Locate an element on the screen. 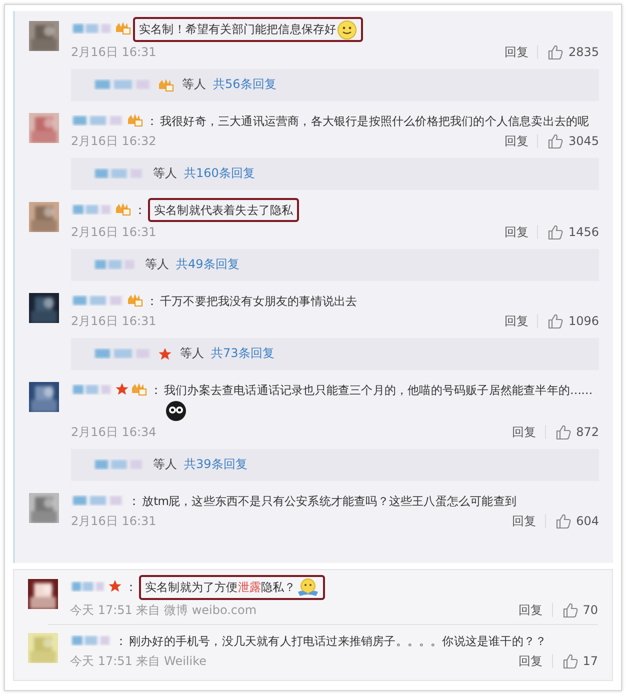 Image resolution: width=626 pixels, height=697 pixels. comment-text: 实名制就代表着失去了隐私 is located at coordinates (224, 209).